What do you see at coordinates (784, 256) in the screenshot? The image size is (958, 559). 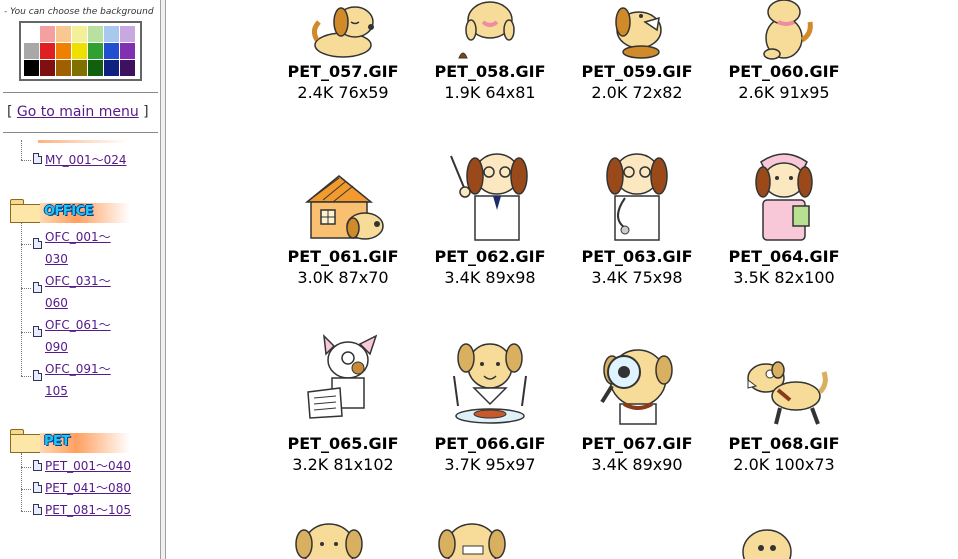 I see `file-name: PET_064.GIF` at bounding box center [784, 256].